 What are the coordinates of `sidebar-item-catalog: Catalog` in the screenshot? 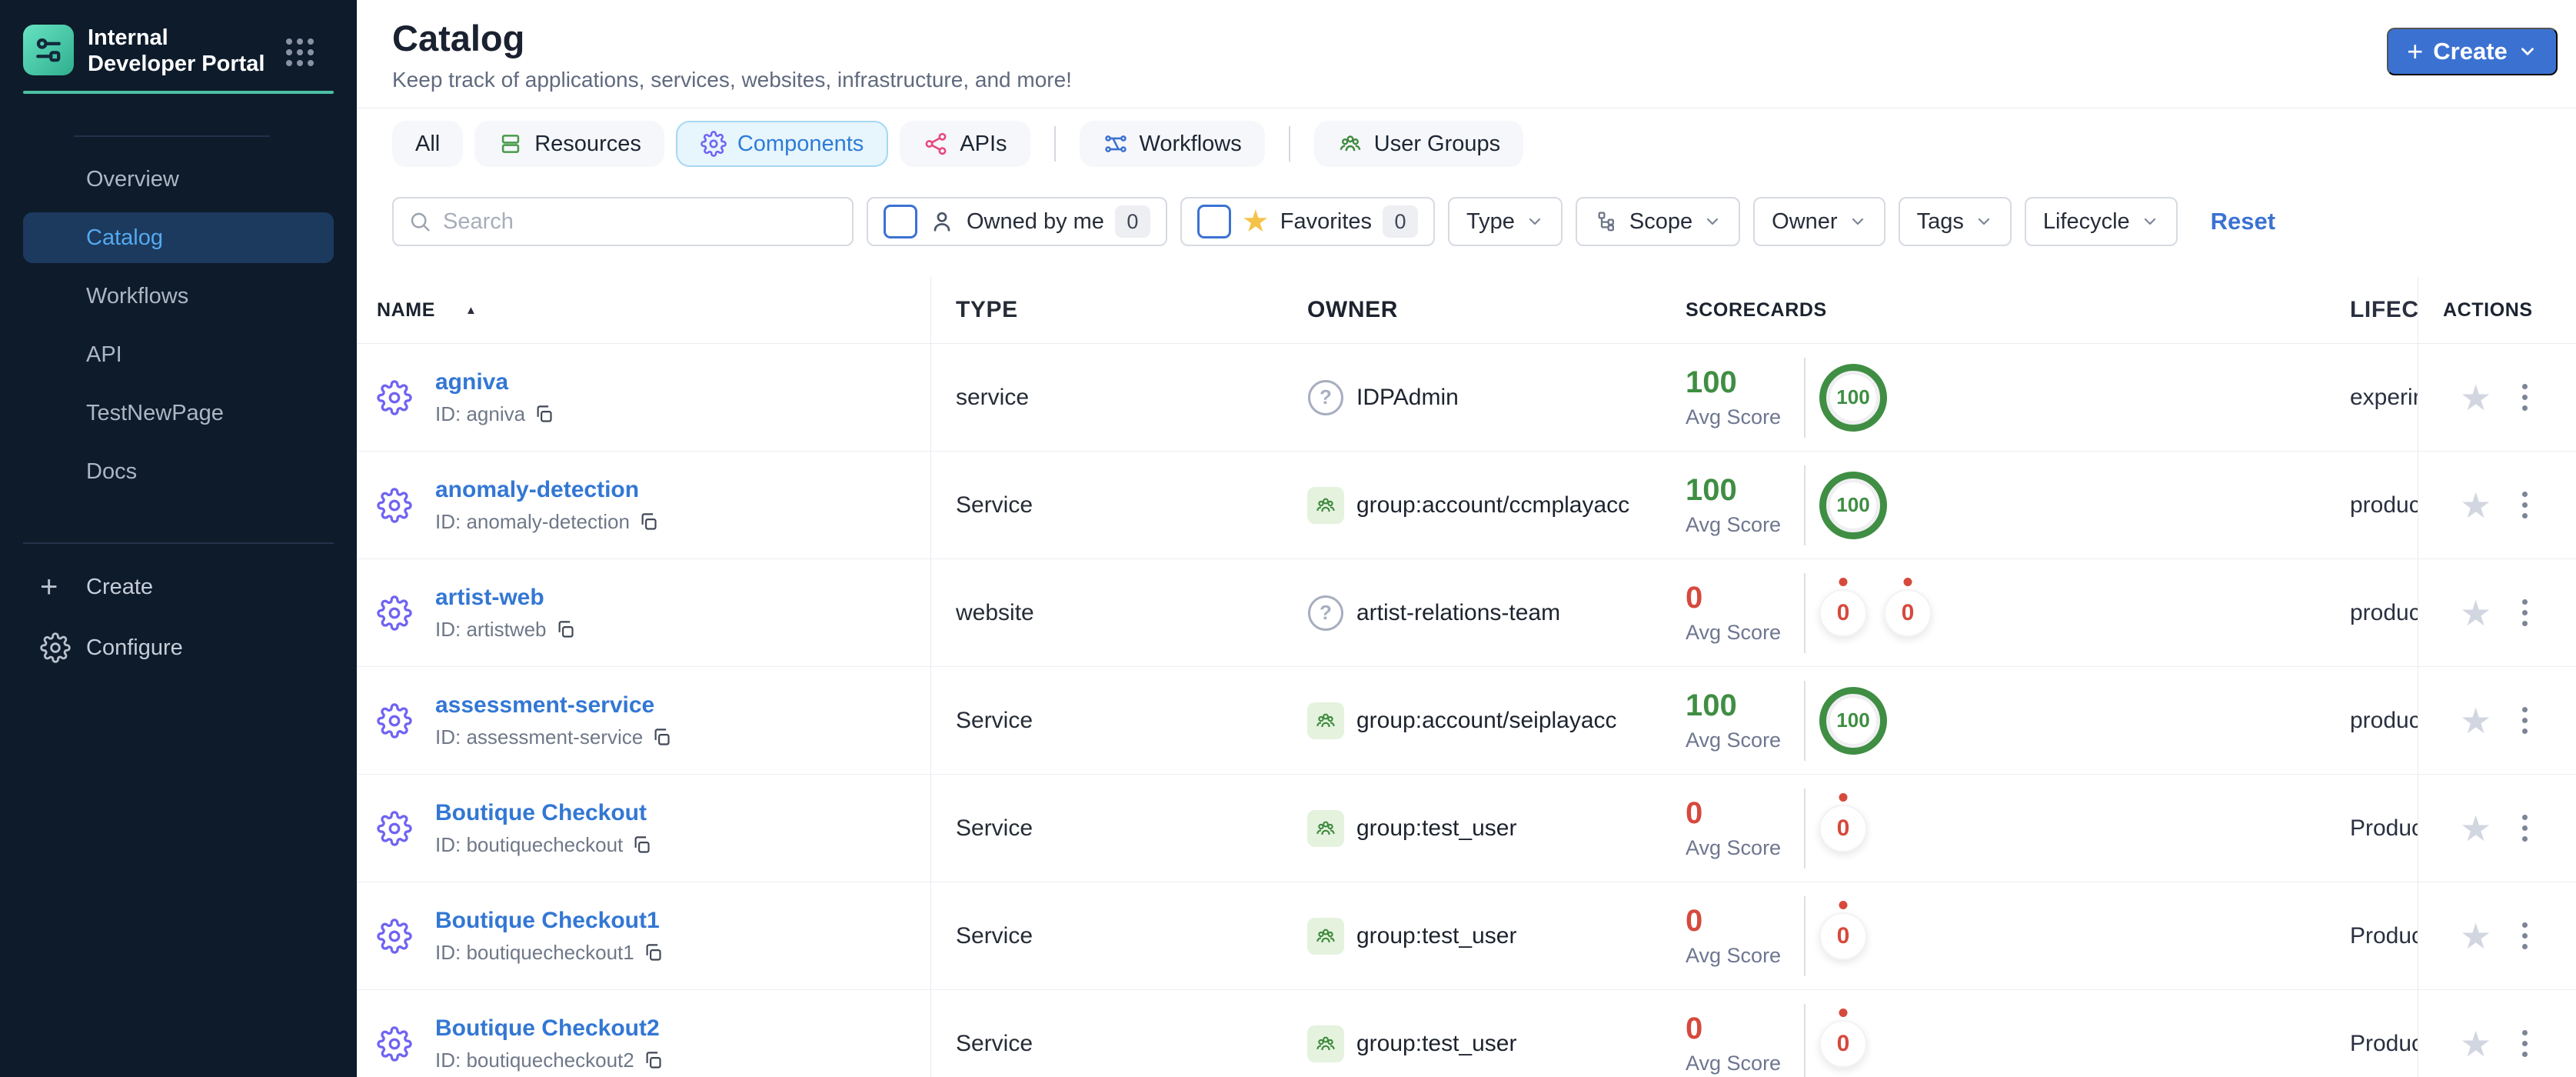 It's located at (178, 237).